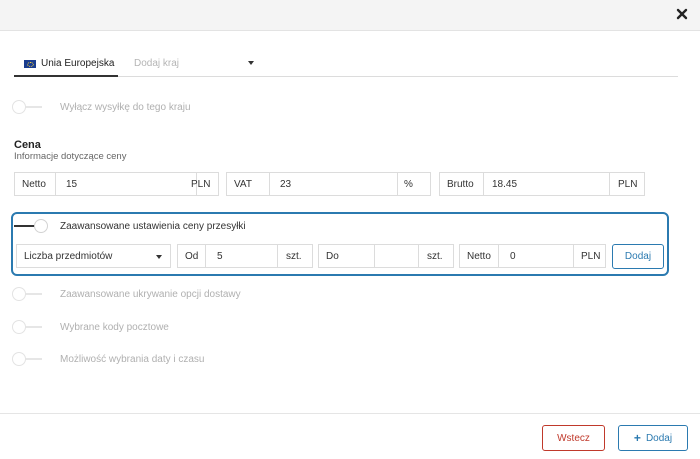  What do you see at coordinates (294, 256) in the screenshot?
I see `from-unit: szt.` at bounding box center [294, 256].